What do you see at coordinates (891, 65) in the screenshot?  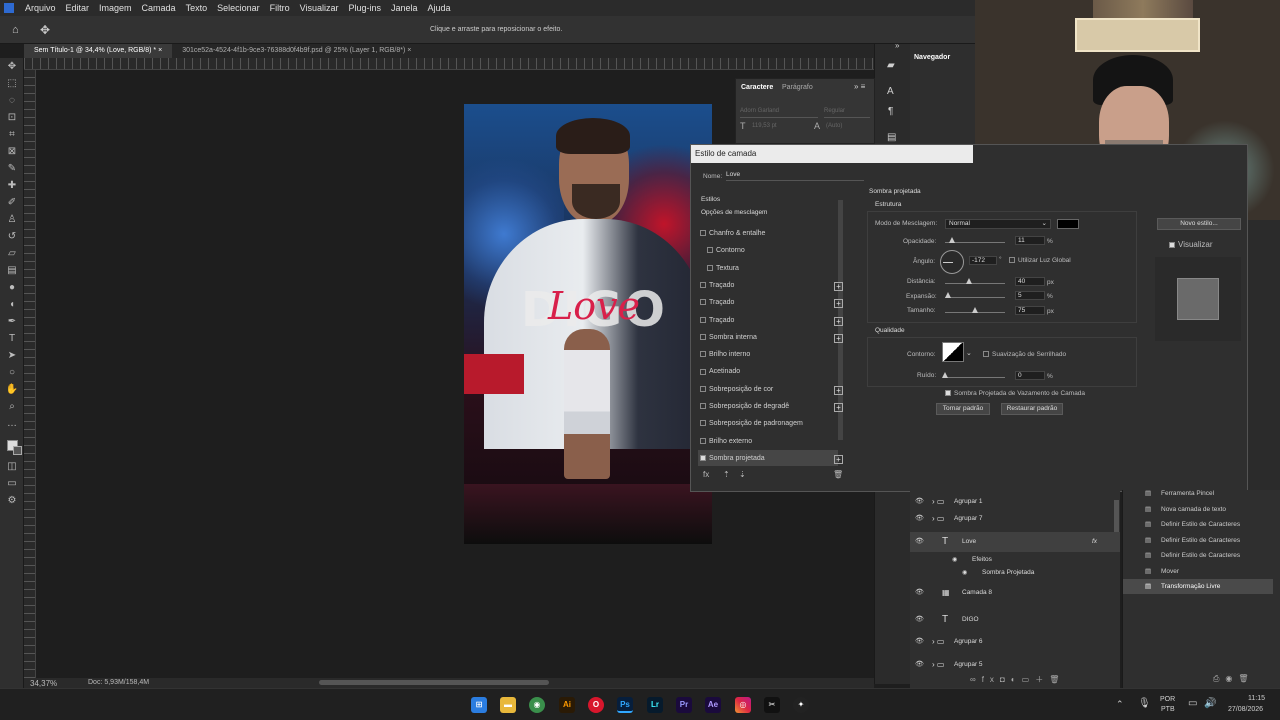 I see `comments-icon: ▰` at bounding box center [891, 65].